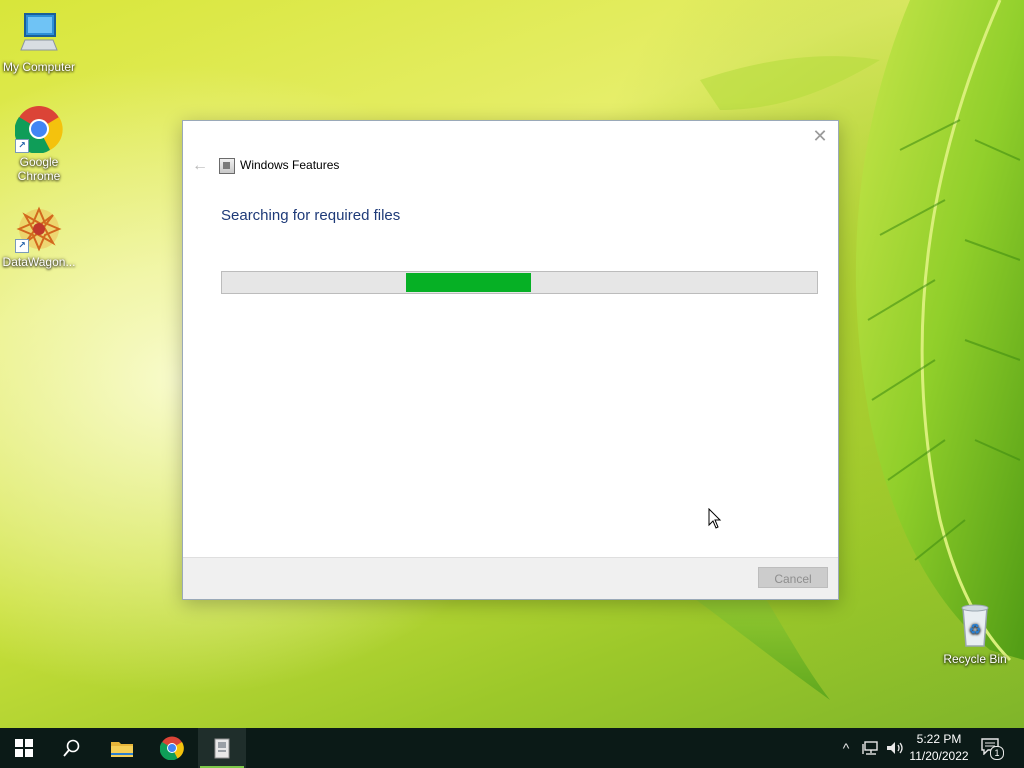 This screenshot has height=768, width=1024. Describe the element at coordinates (510, 578) in the screenshot. I see `dialog-footer: Cancel` at that location.